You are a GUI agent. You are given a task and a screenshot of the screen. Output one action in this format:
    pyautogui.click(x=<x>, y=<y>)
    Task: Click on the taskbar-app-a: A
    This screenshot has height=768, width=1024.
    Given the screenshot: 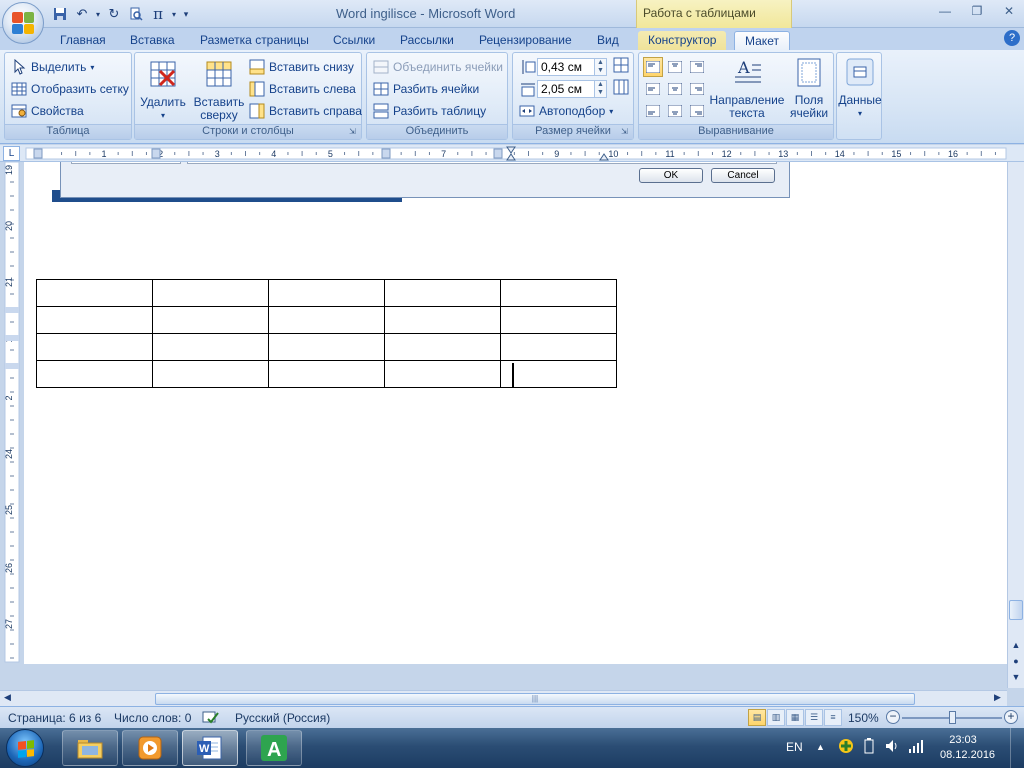 What is the action you would take?
    pyautogui.click(x=274, y=748)
    